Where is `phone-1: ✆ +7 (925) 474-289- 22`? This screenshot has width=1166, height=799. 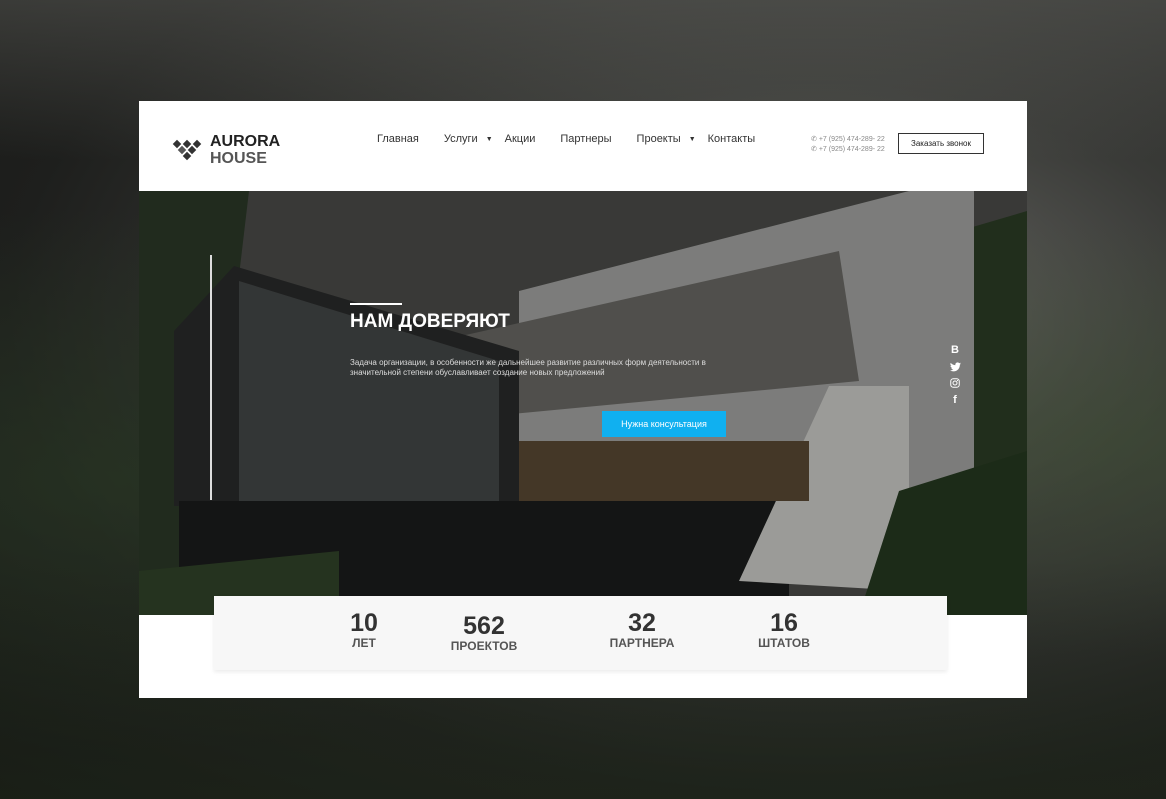 phone-1: ✆ +7 (925) 474-289- 22 is located at coordinates (848, 140).